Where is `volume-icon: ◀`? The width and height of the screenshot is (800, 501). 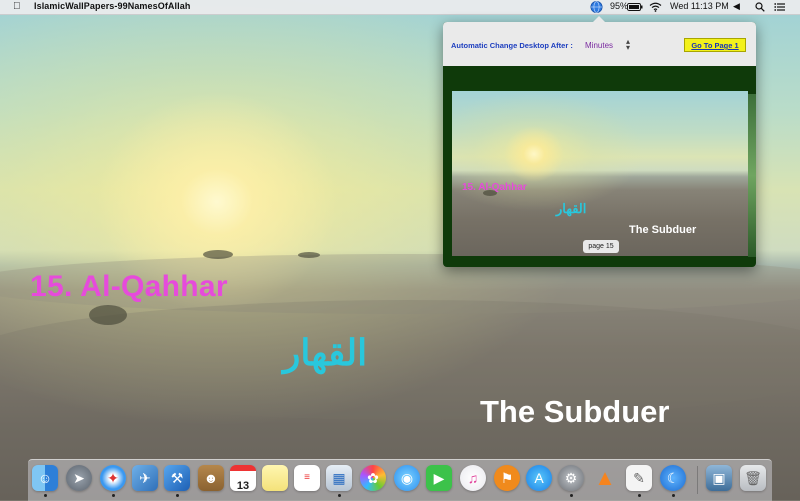
volume-icon: ◀ is located at coordinates (736, 6).